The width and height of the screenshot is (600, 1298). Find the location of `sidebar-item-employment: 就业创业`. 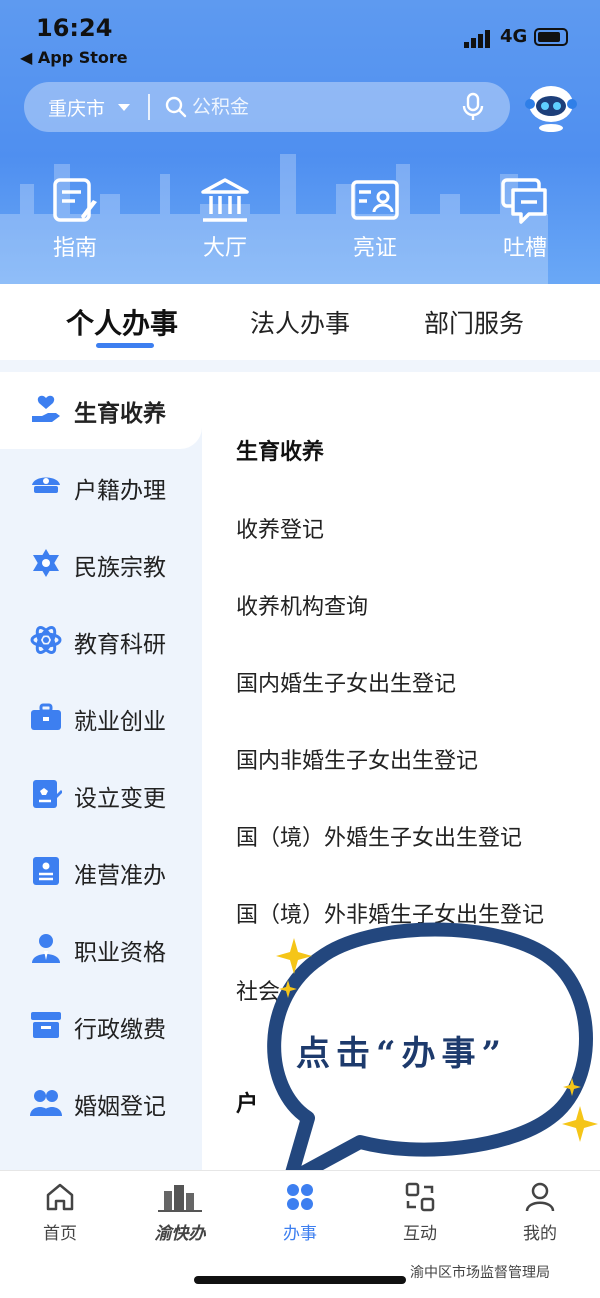

sidebar-item-employment: 就业创业 is located at coordinates (101, 718).